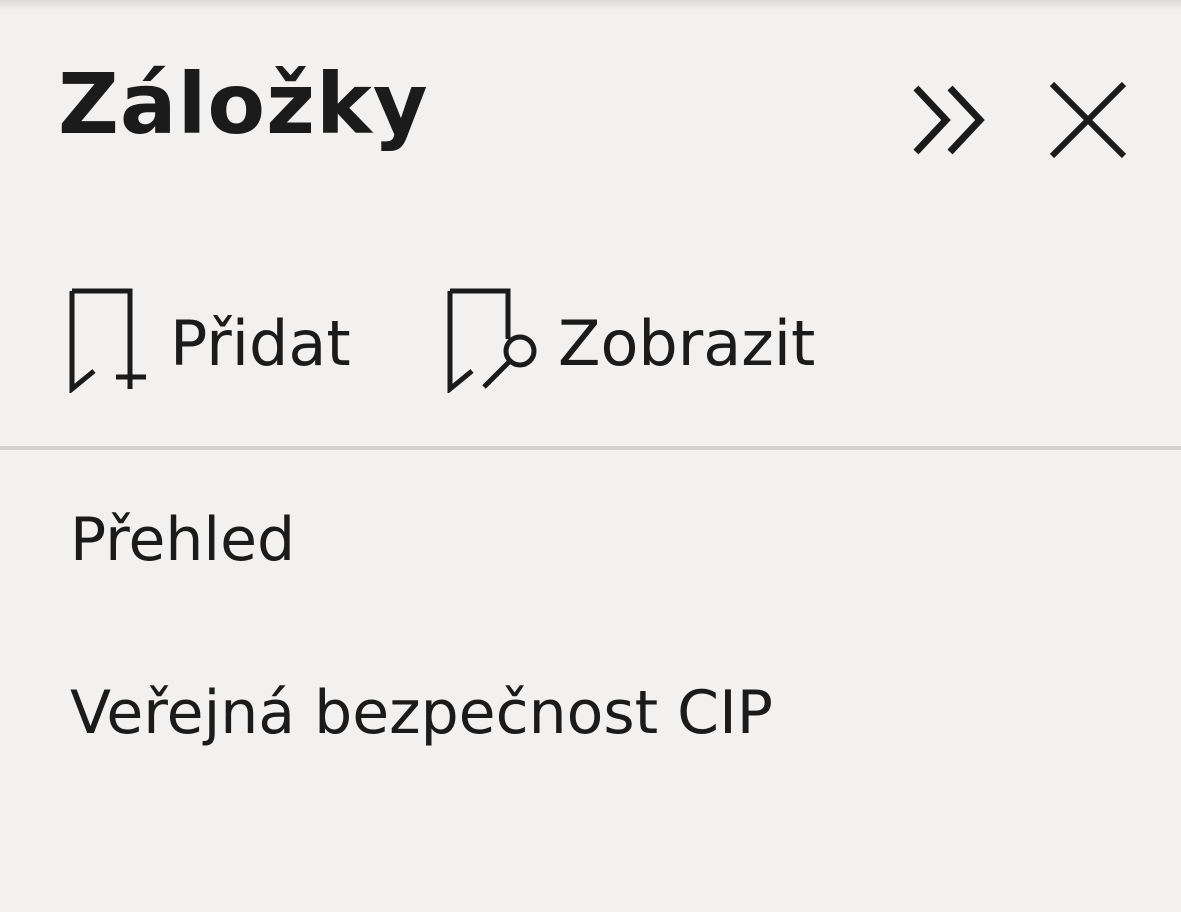 This screenshot has height=912, width=1181. I want to click on bookmark-add-icon, so click(107, 340).